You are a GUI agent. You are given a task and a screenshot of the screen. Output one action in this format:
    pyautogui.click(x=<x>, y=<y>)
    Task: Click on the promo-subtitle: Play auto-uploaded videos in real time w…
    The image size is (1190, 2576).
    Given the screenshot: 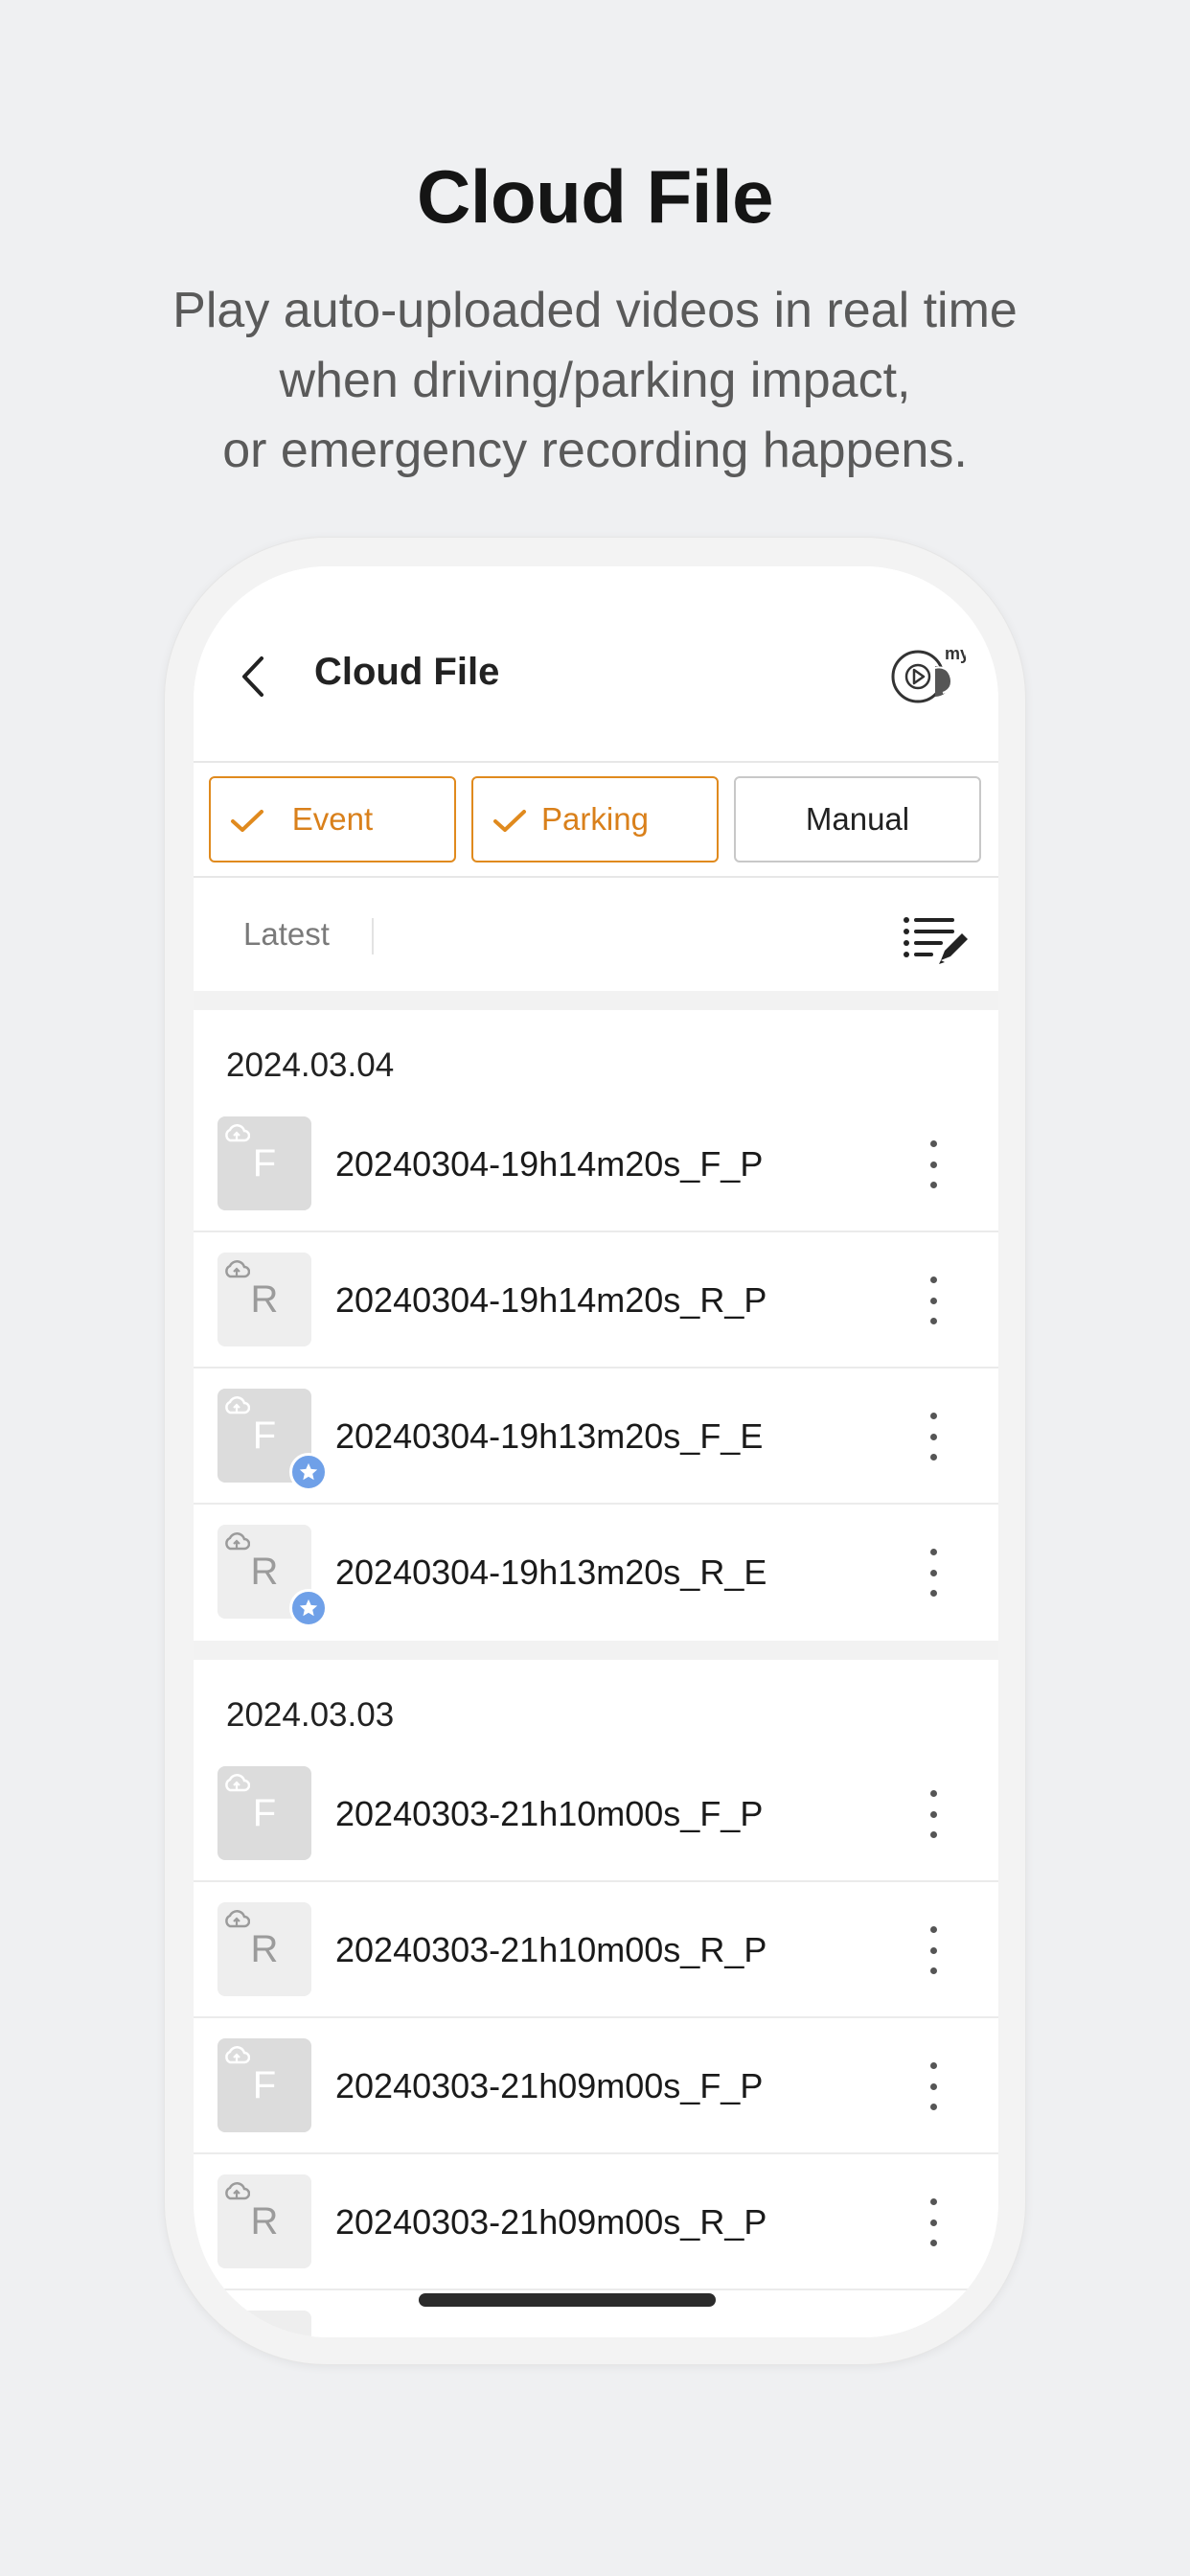 What is the action you would take?
    pyautogui.click(x=595, y=381)
    